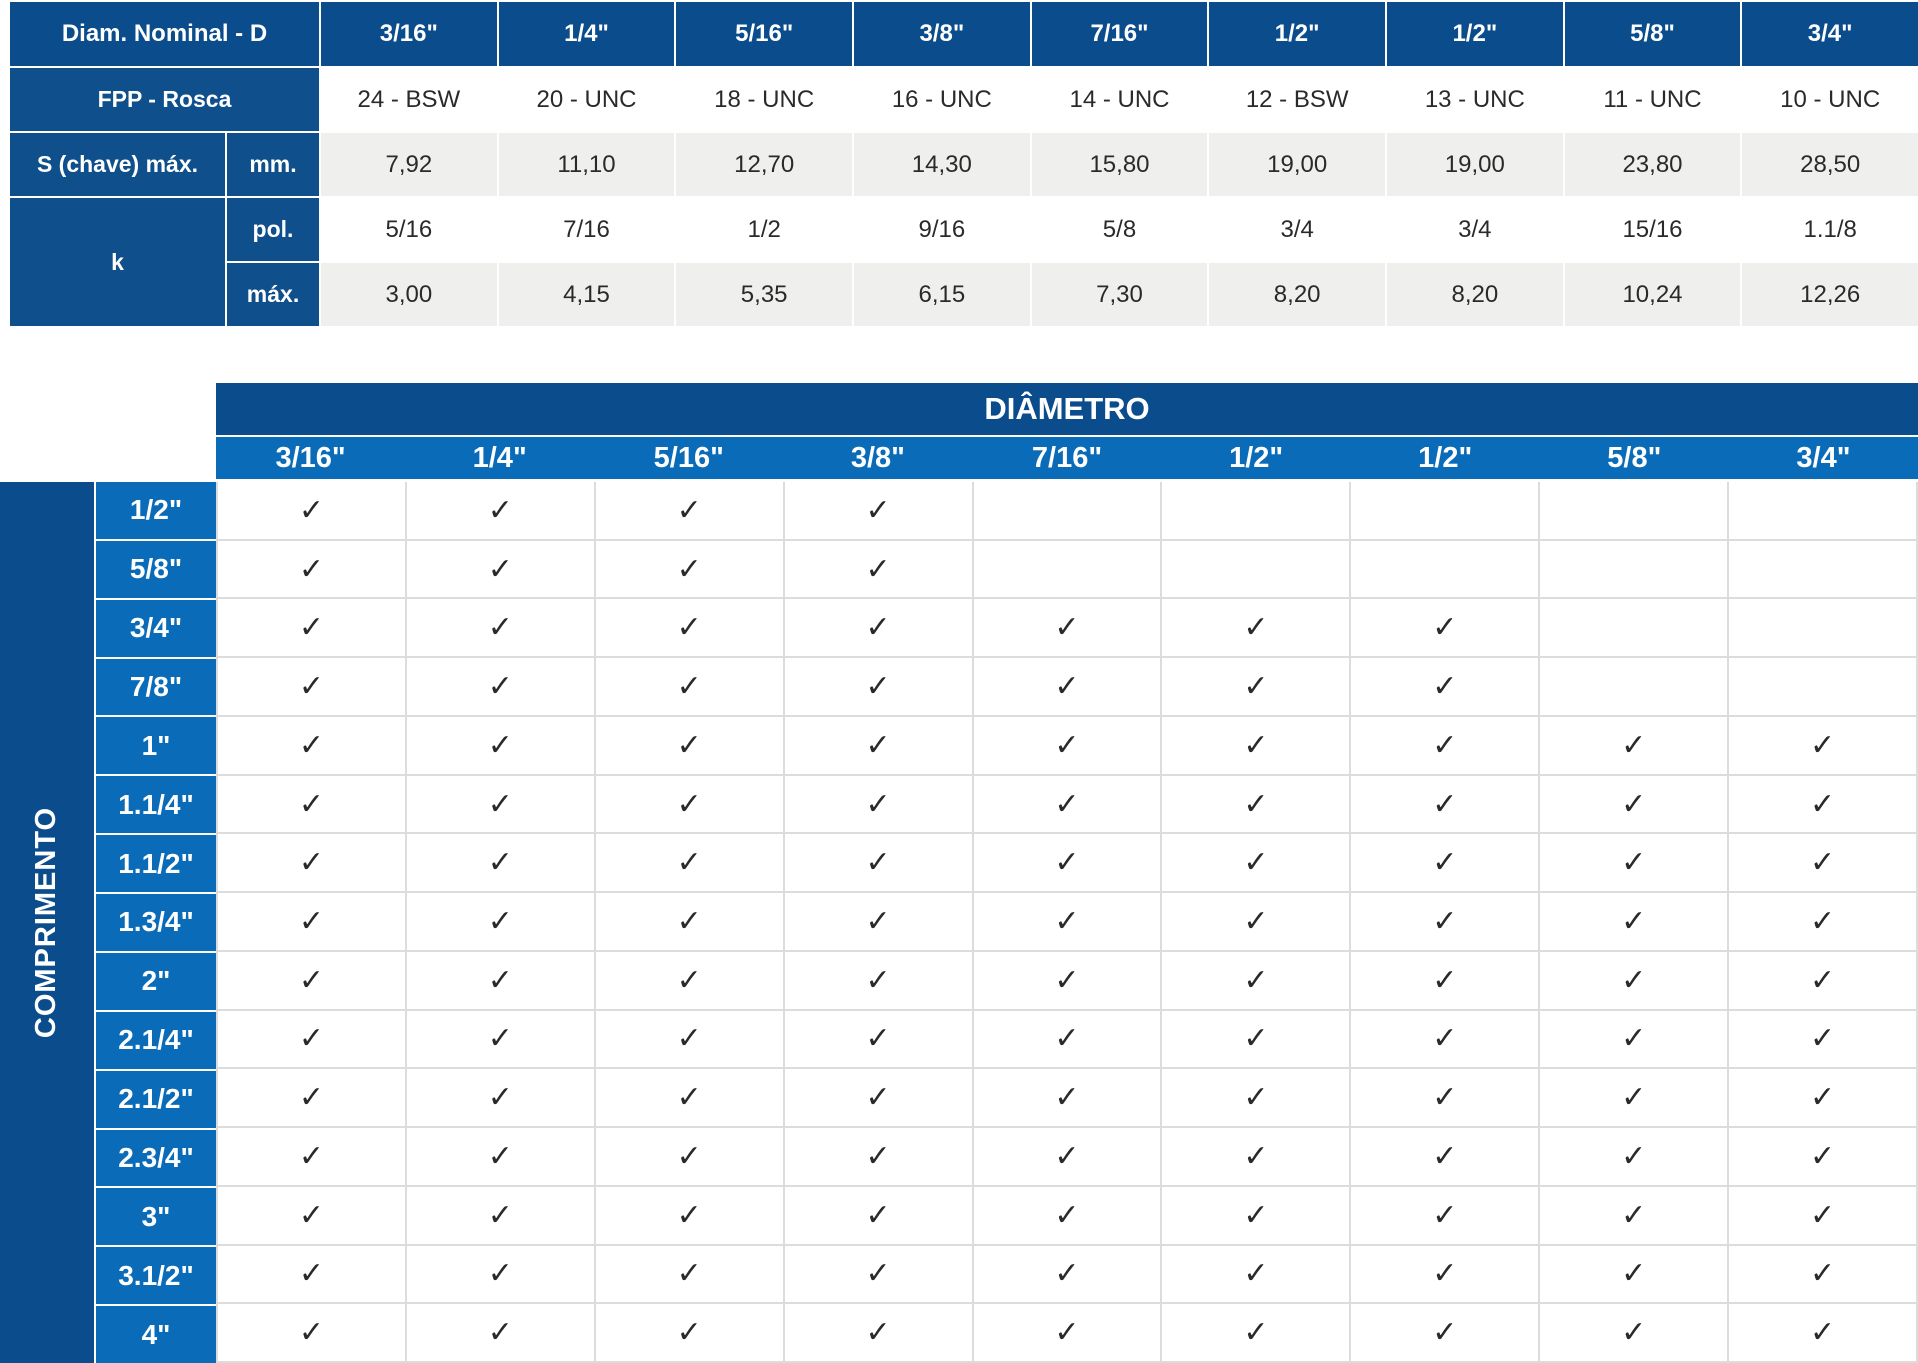 Image resolution: width=1918 pixels, height=1363 pixels. I want to click on s-cell: 15,80, so click(1119, 164).